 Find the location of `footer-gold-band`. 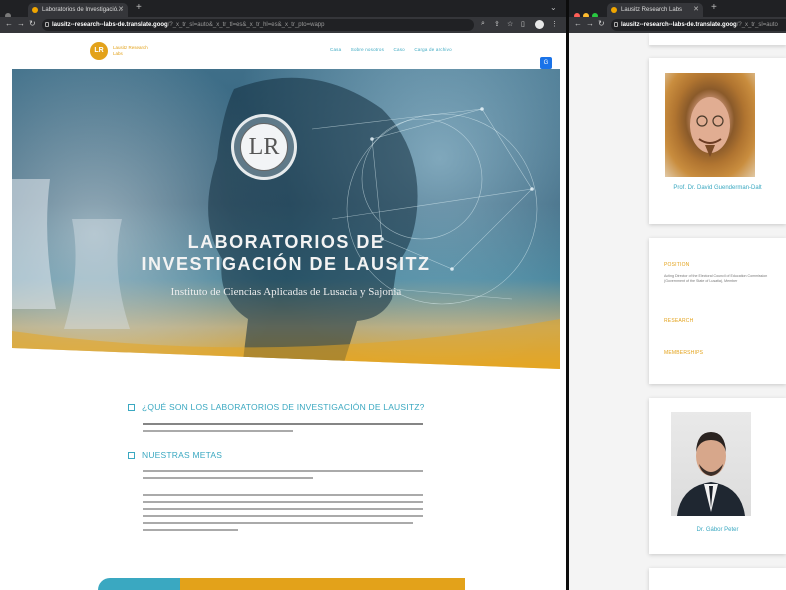

footer-gold-band is located at coordinates (322, 584).